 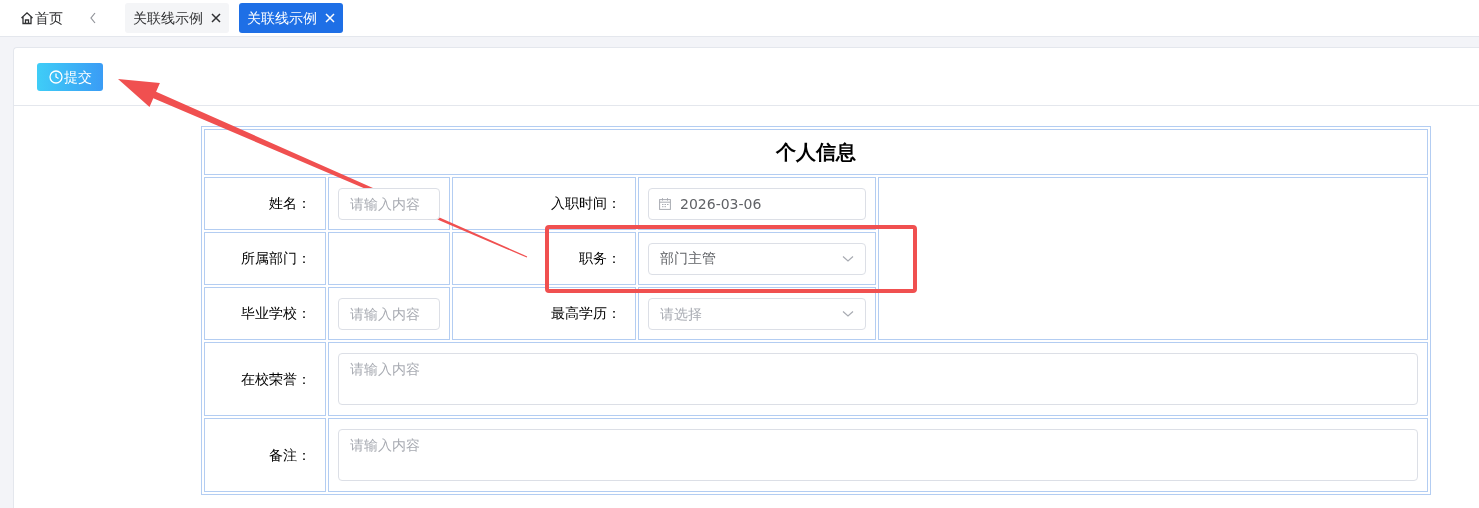 I want to click on home-icon, so click(x=27, y=18).